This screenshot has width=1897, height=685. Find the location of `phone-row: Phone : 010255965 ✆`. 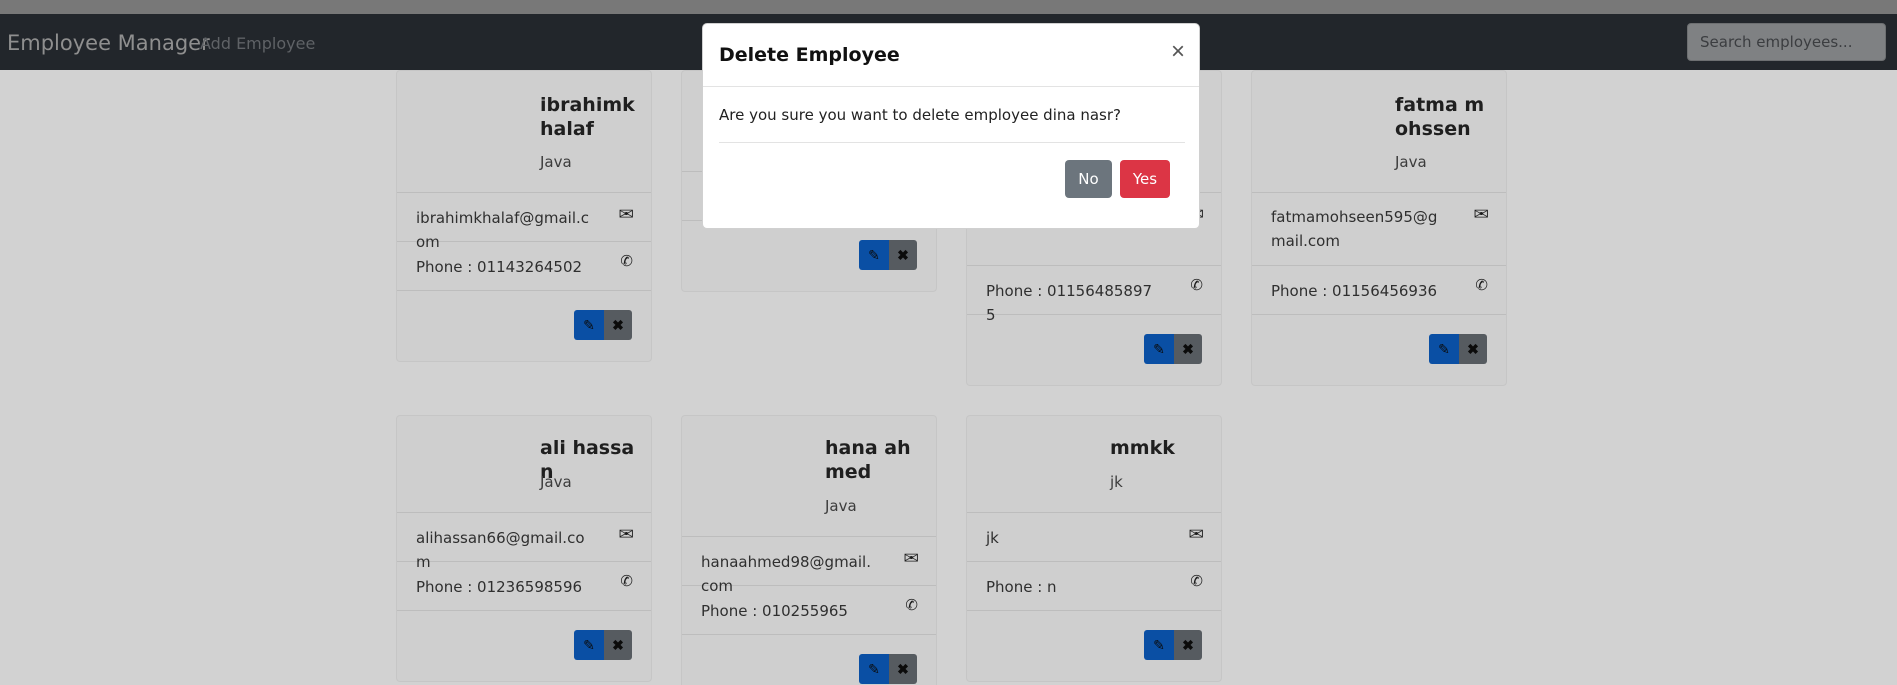

phone-row: Phone : 010255965 ✆ is located at coordinates (809, 610).